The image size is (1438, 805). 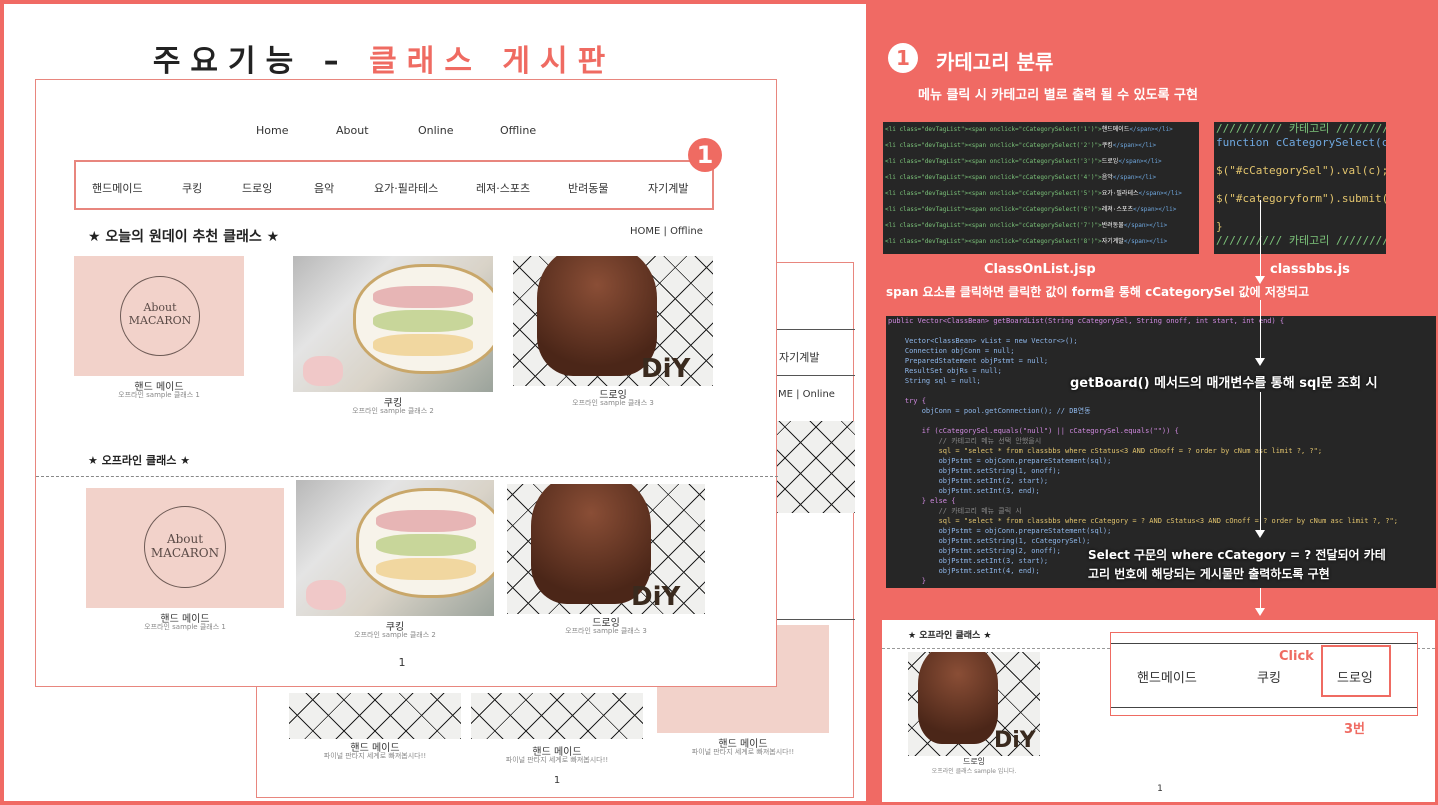 What do you see at coordinates (1301, 170) in the screenshot?
I see `js-code-line: $("#cCategorySel").val(c);` at bounding box center [1301, 170].